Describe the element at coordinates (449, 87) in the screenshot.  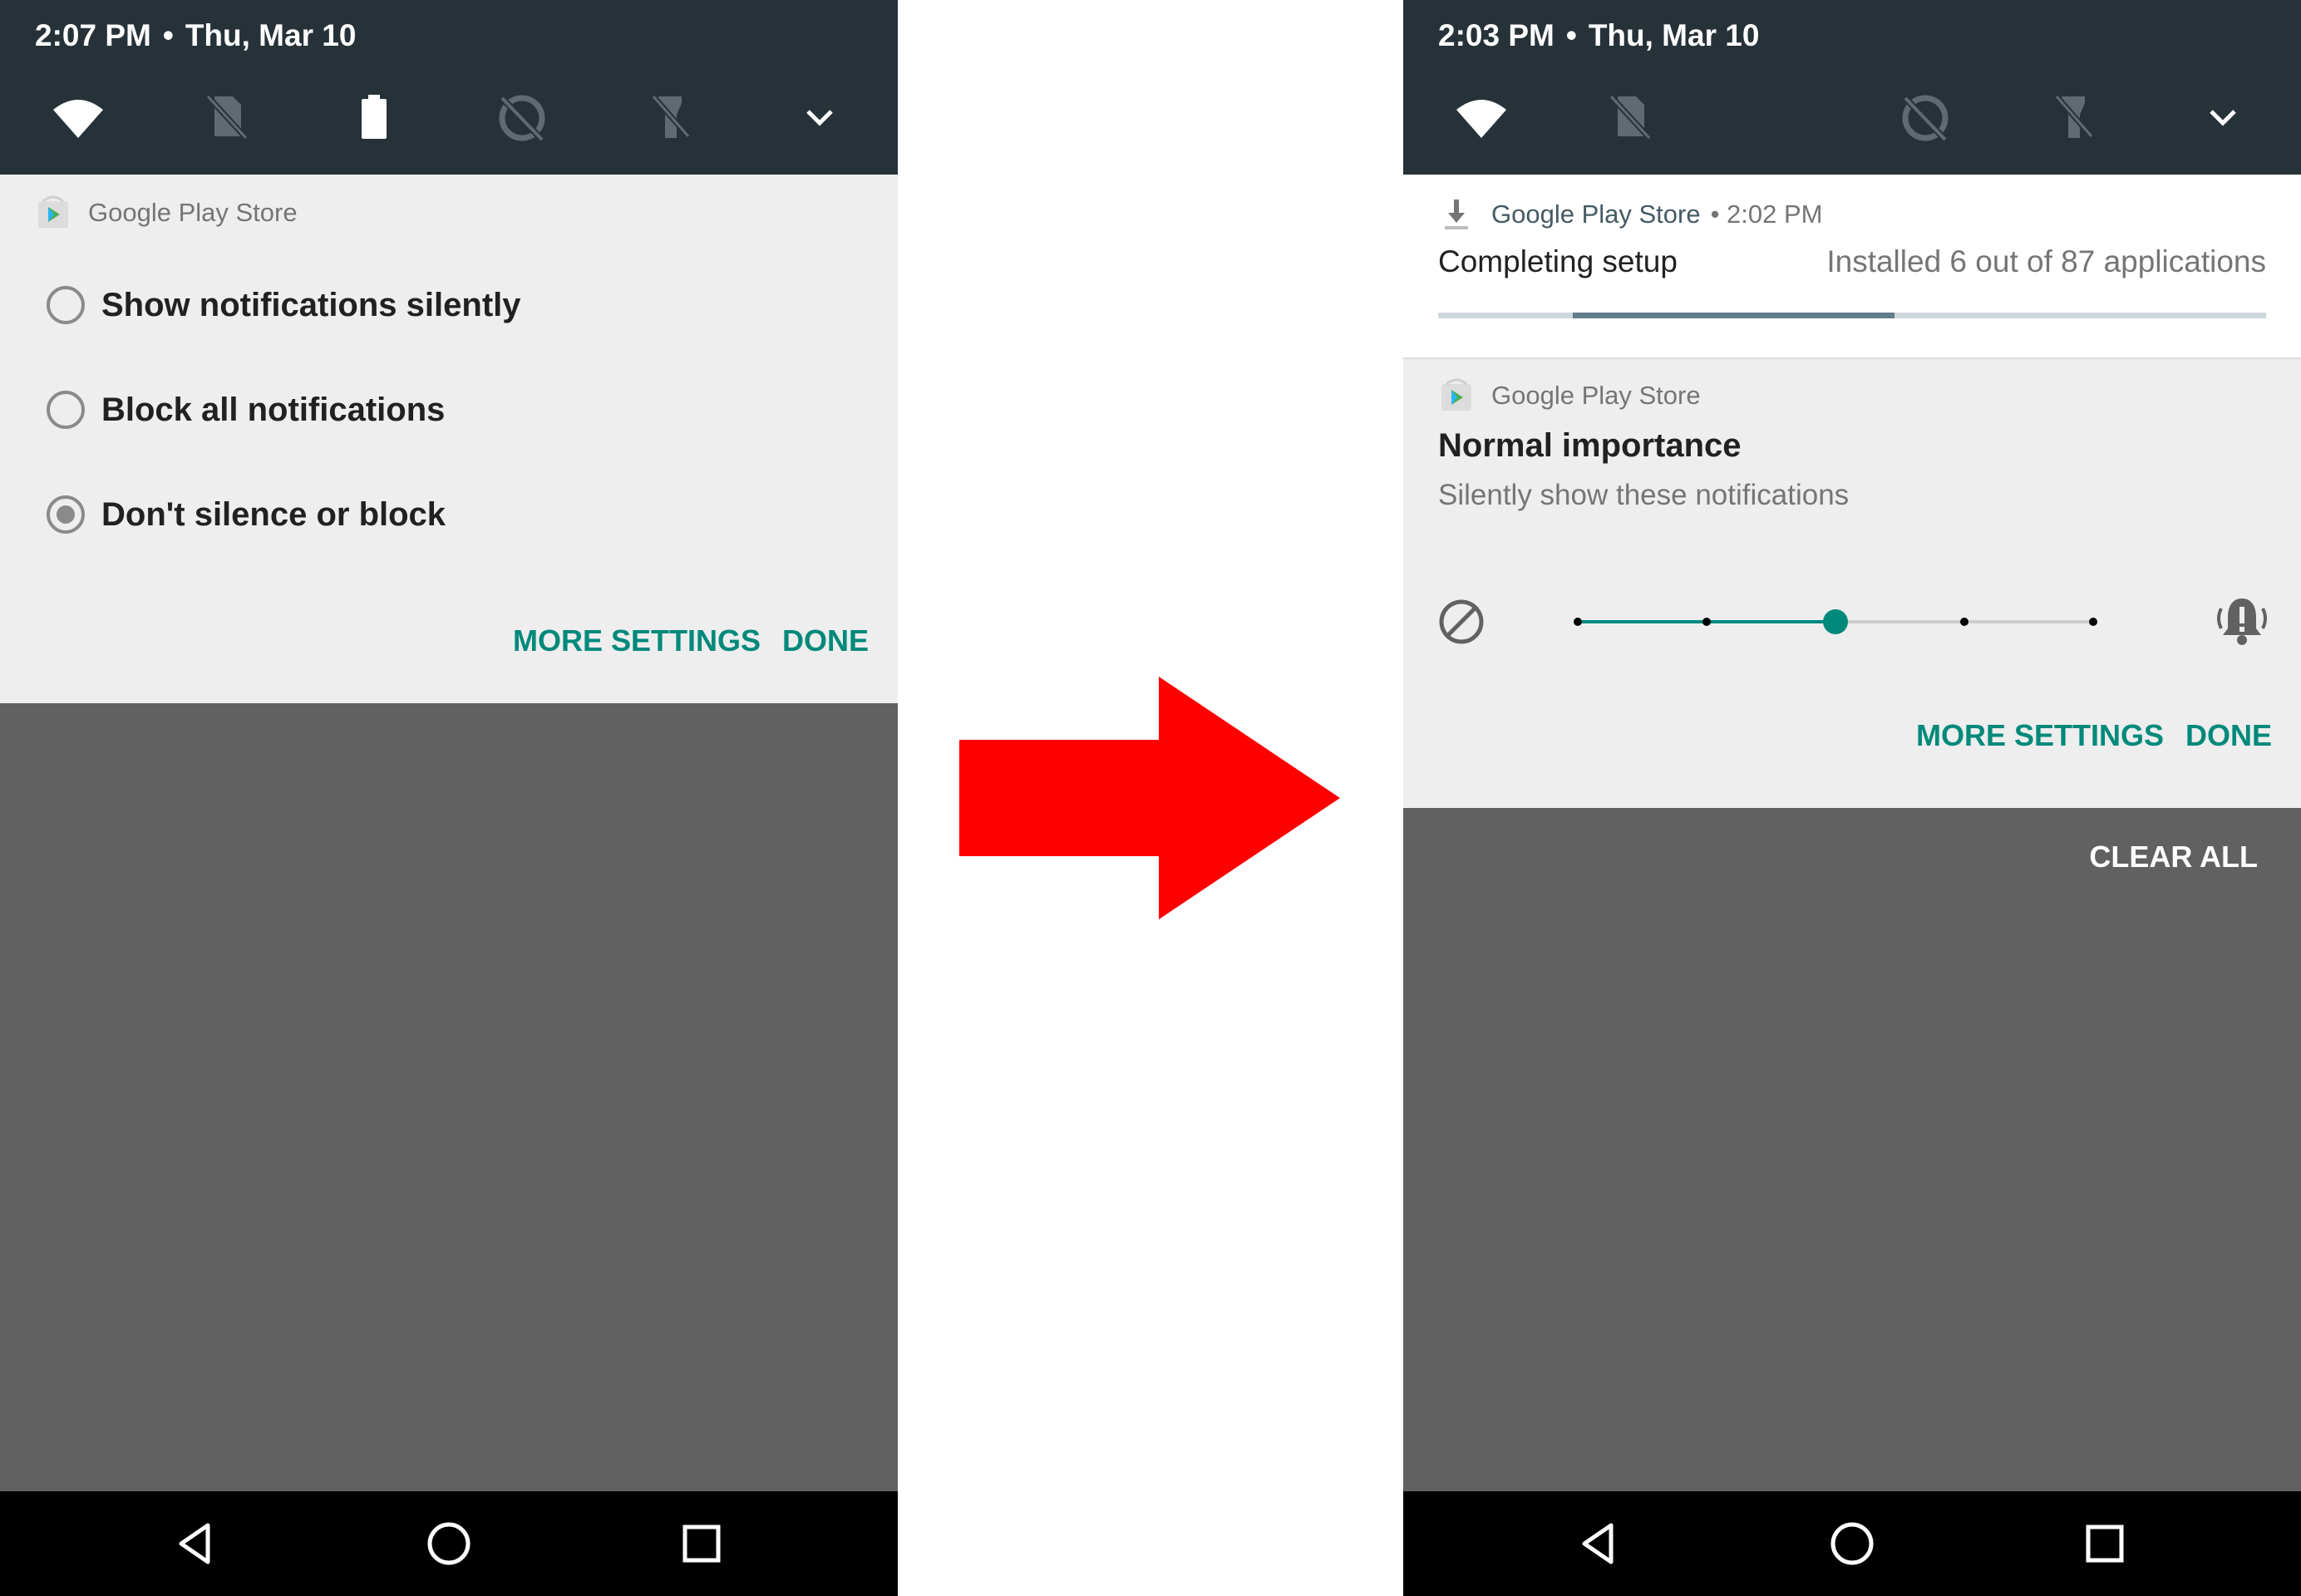
I see `status-bar: 2:07 PM • Thu, Mar 10` at that location.